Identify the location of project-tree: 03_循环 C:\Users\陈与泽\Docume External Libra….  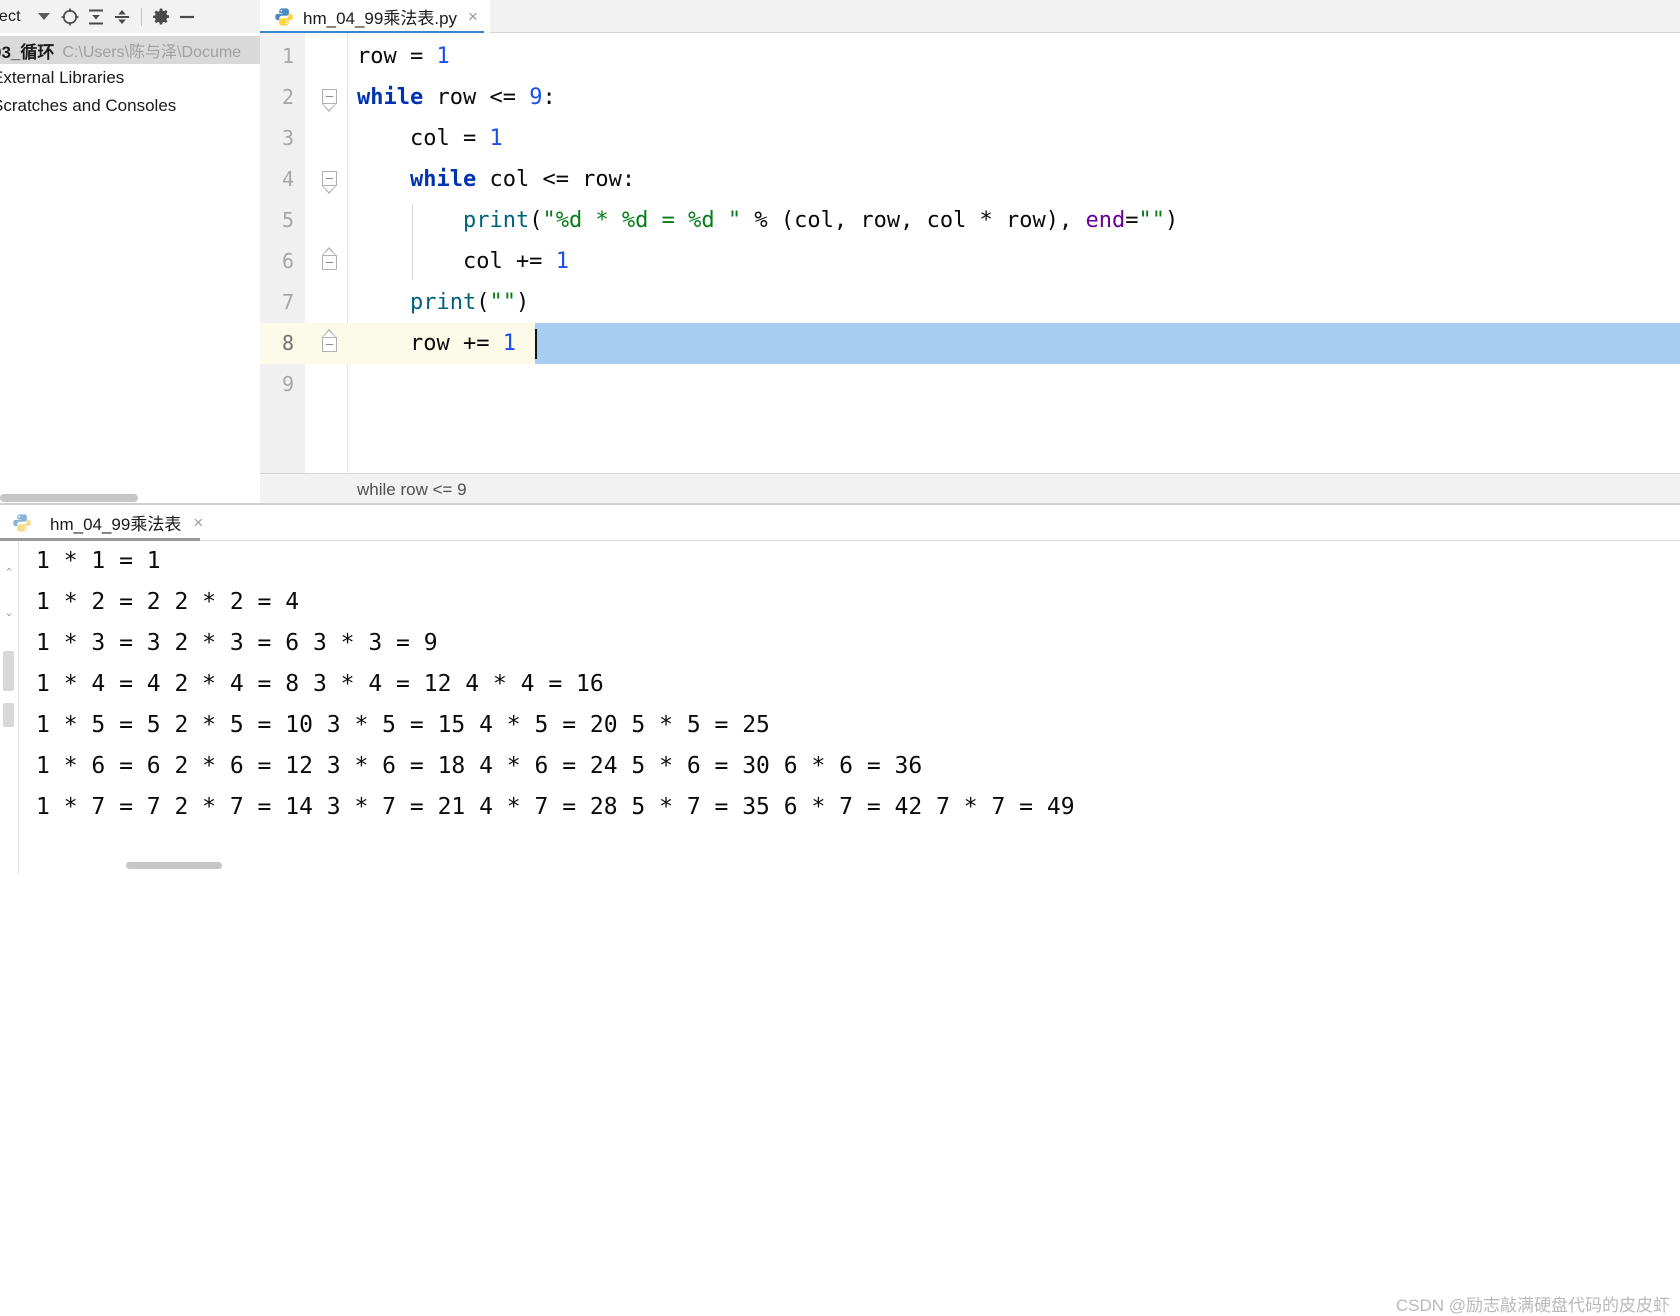
(130, 260).